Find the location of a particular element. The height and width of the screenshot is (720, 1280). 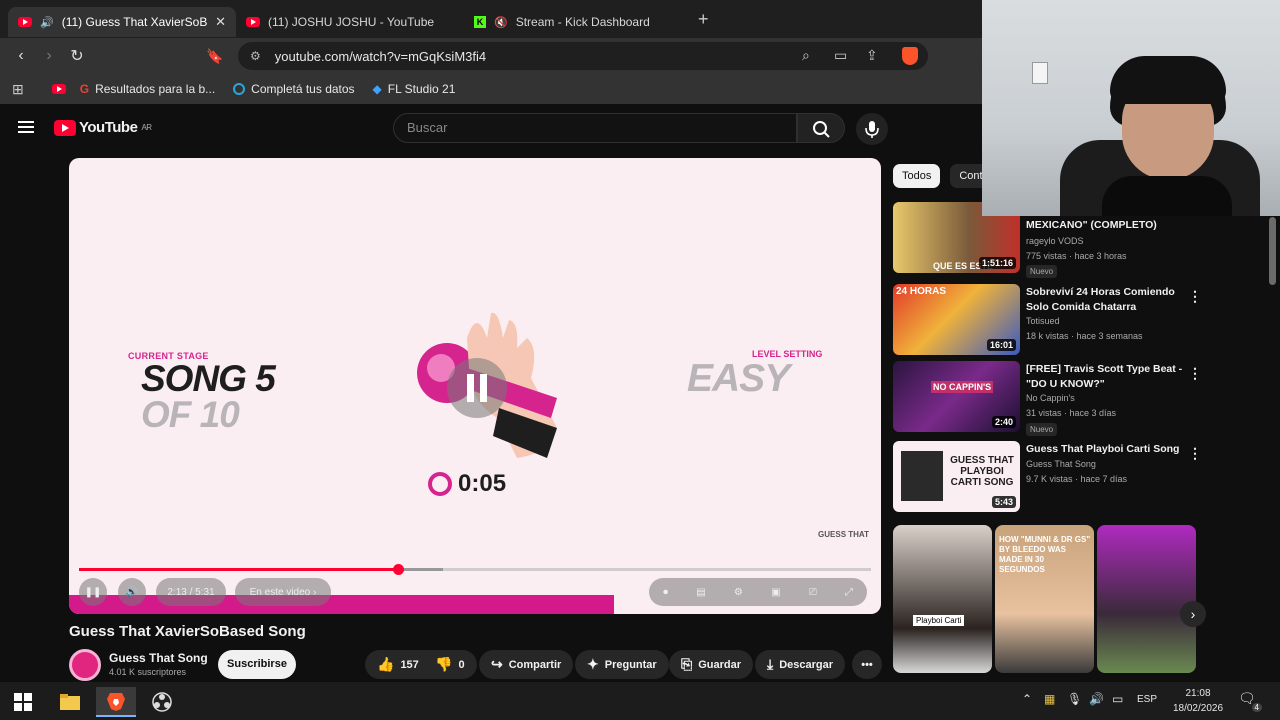

language-indicator: ESP is located at coordinates (1147, 699).